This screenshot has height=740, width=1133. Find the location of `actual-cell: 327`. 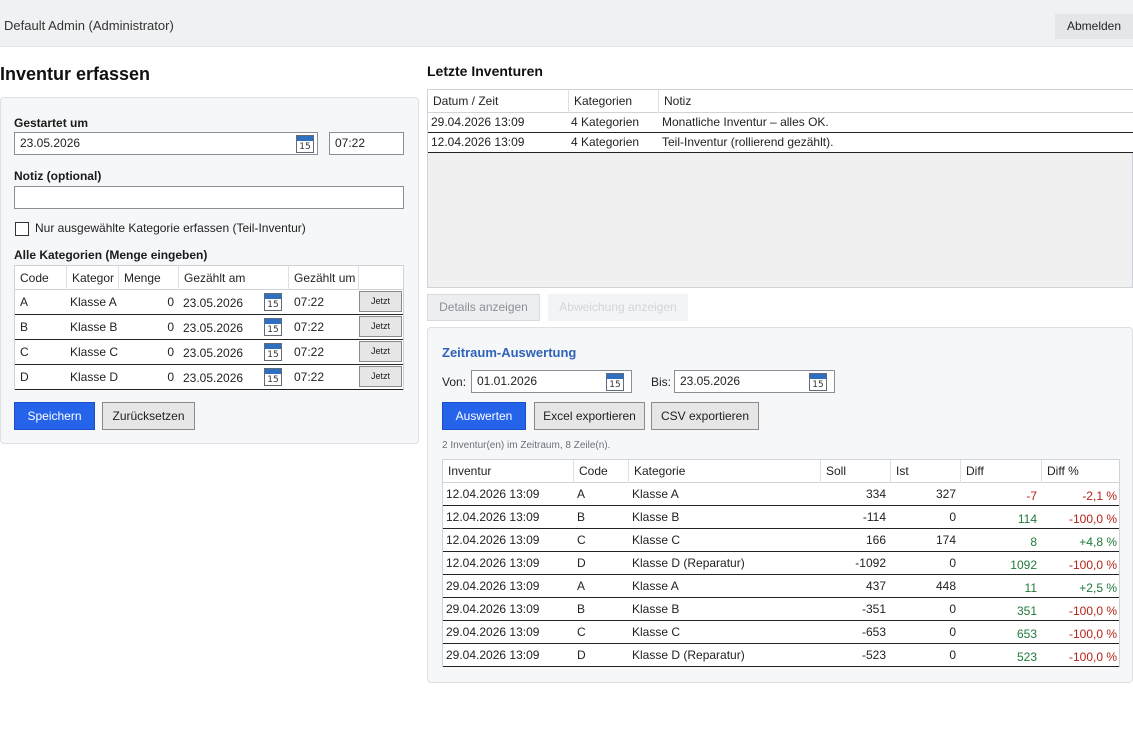

actual-cell: 327 is located at coordinates (945, 494).